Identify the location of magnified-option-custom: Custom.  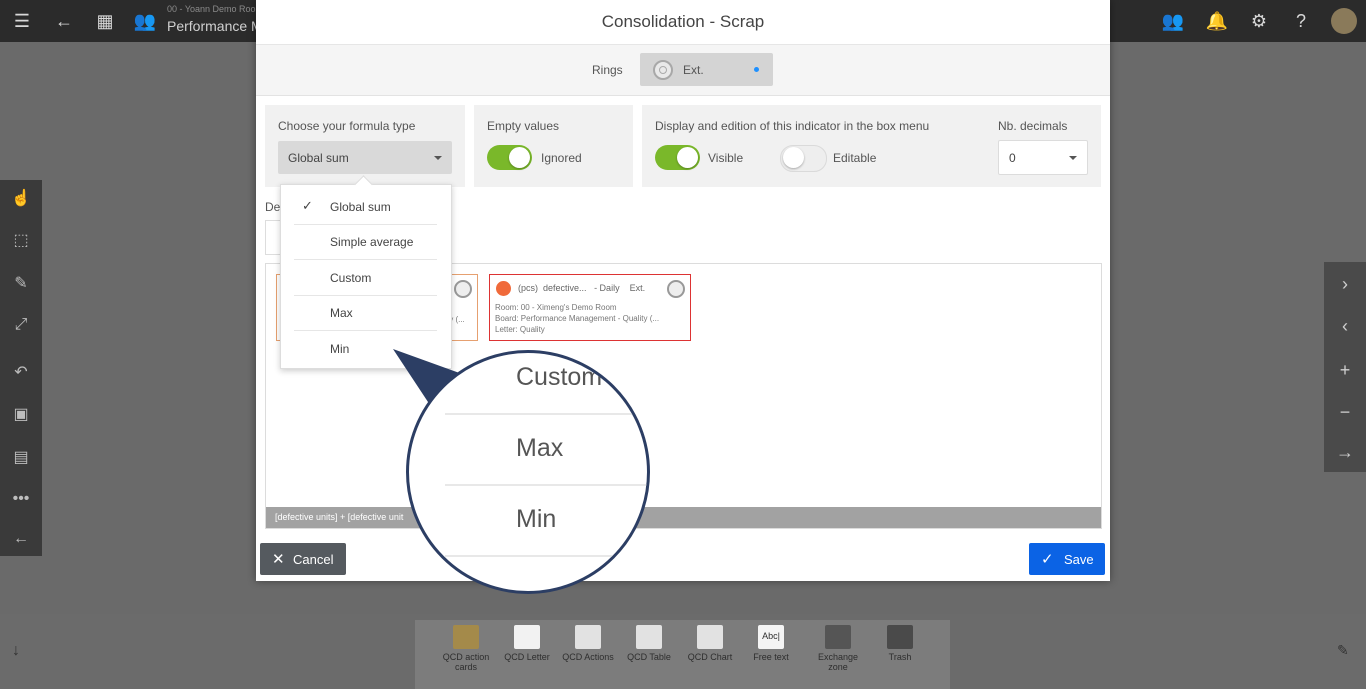
(546, 384).